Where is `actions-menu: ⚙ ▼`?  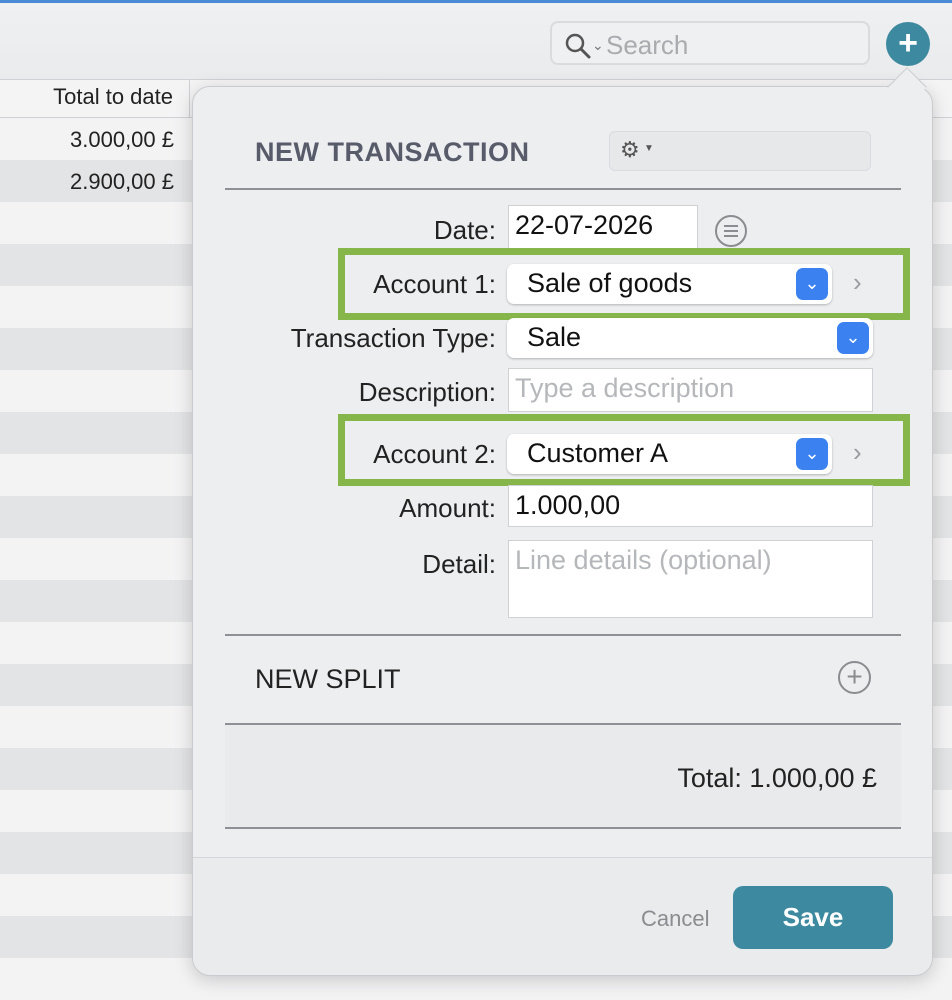 actions-menu: ⚙ ▼ is located at coordinates (740, 151).